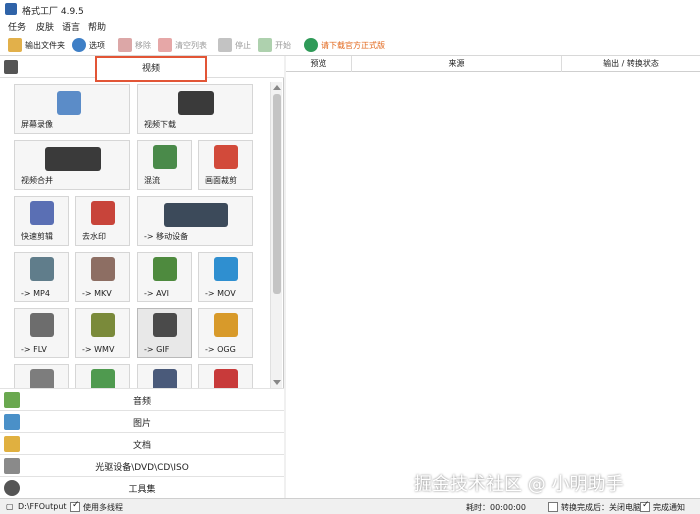  Describe the element at coordinates (42, 325) in the screenshot. I see `flv-file-icon` at that location.